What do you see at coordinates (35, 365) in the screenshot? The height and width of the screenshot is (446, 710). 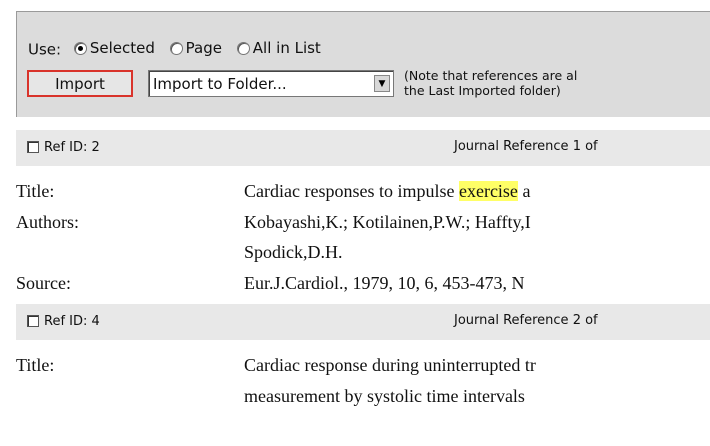 I see `title-label-2: Title:` at bounding box center [35, 365].